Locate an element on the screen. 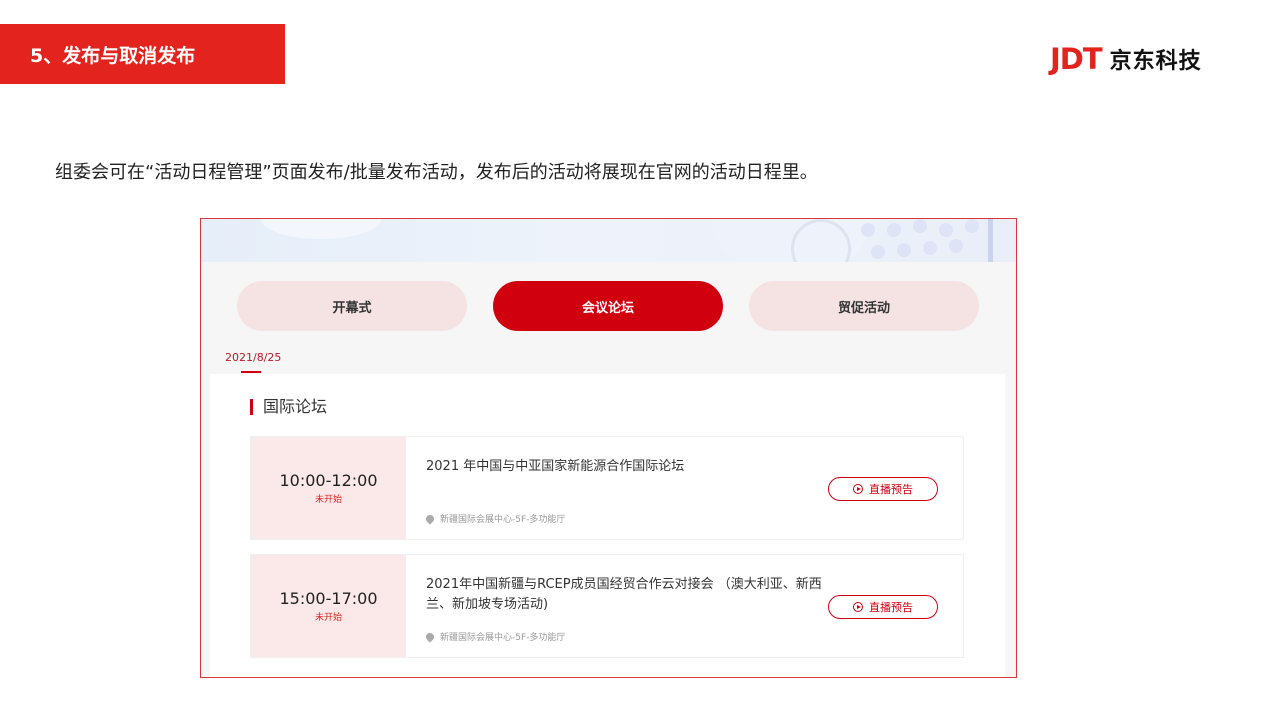  event-time-box: 10:00-12:00 未开始 is located at coordinates (328, 488).